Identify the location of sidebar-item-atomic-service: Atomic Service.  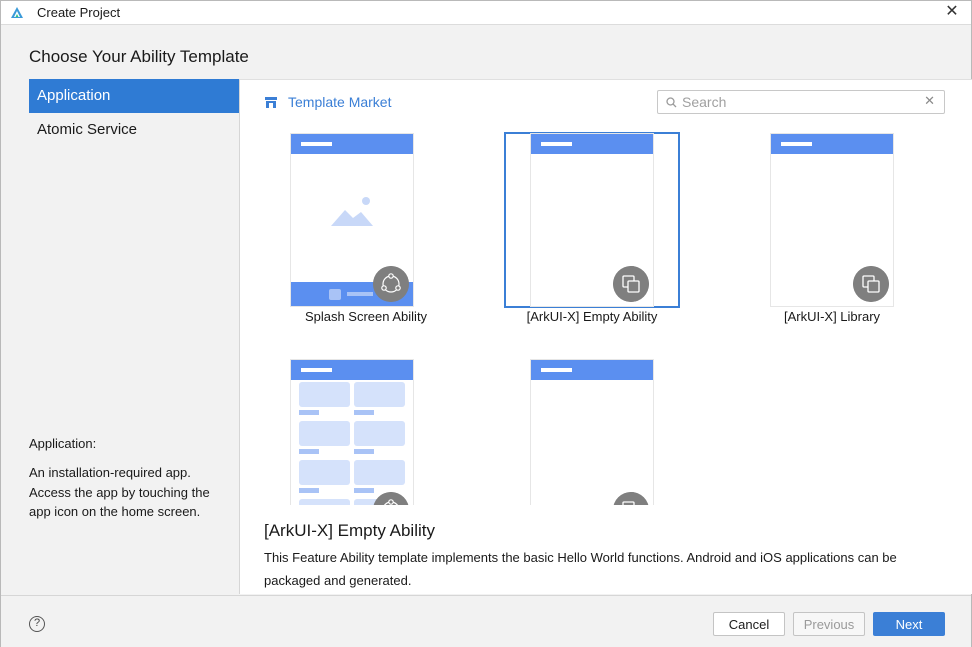
(134, 130).